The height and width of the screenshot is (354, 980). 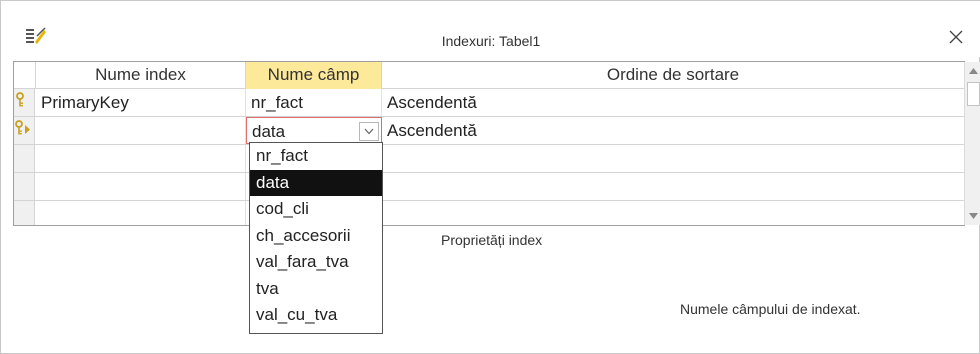 I want to click on dropdown-option: ch_accesorii, so click(x=316, y=236).